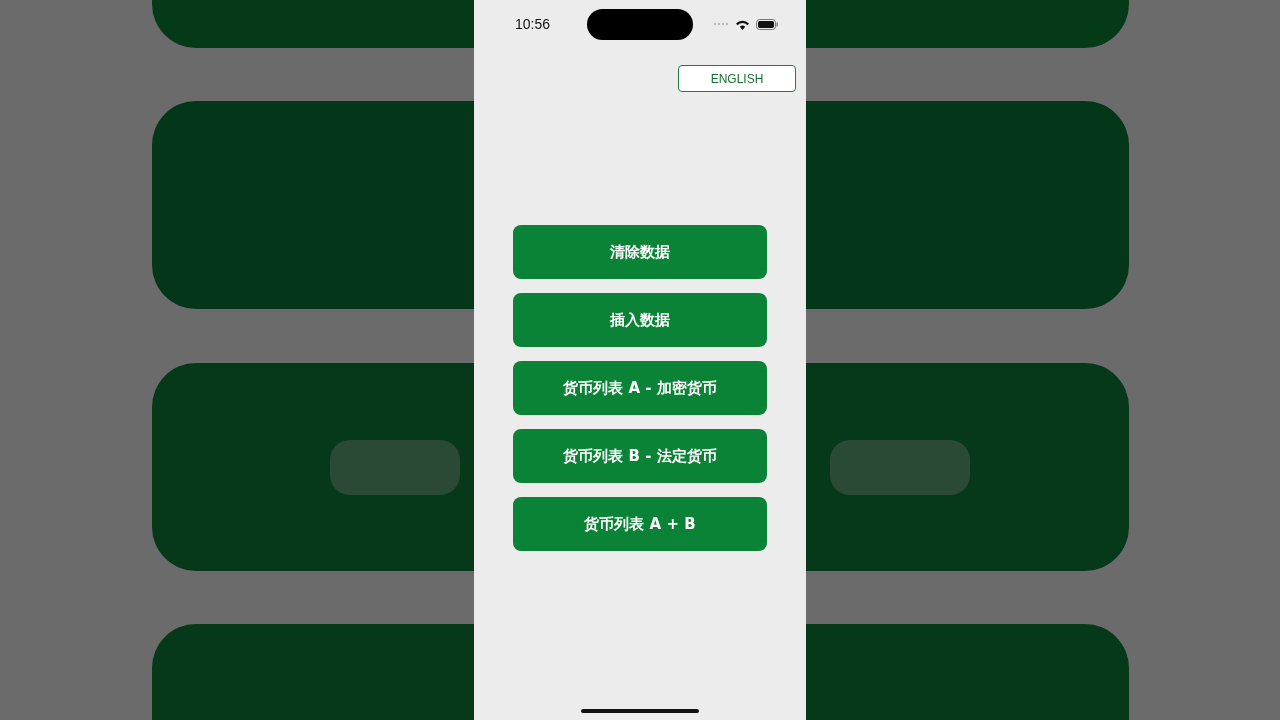  I want to click on action-button: 插入数据, so click(640, 320).